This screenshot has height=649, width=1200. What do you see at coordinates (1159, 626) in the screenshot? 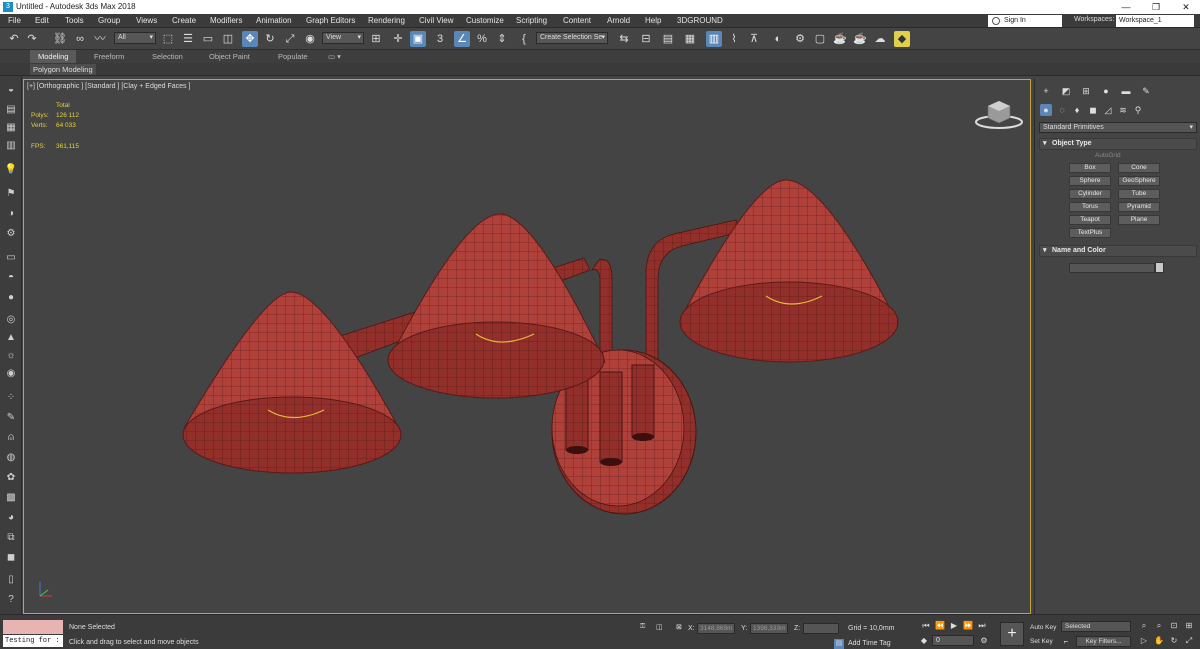
I see `zoom-all-icon: ⌕` at bounding box center [1159, 626].